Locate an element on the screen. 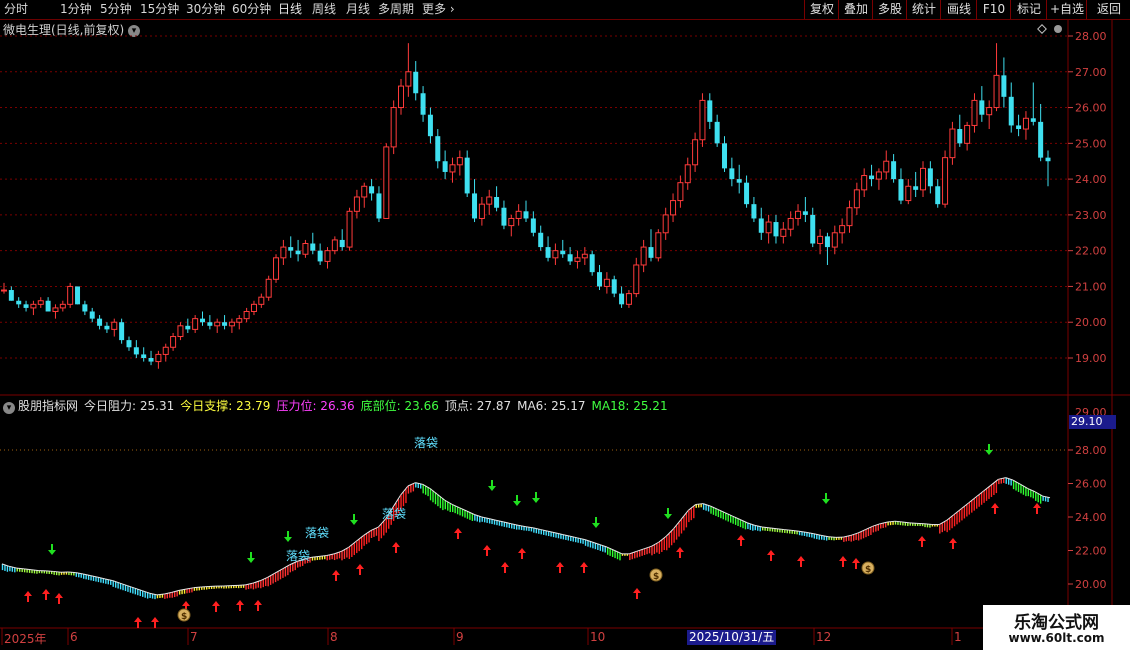 This screenshot has height=650, width=1130. indicator-y-tick-label: 28.00 is located at coordinates (1091, 450).